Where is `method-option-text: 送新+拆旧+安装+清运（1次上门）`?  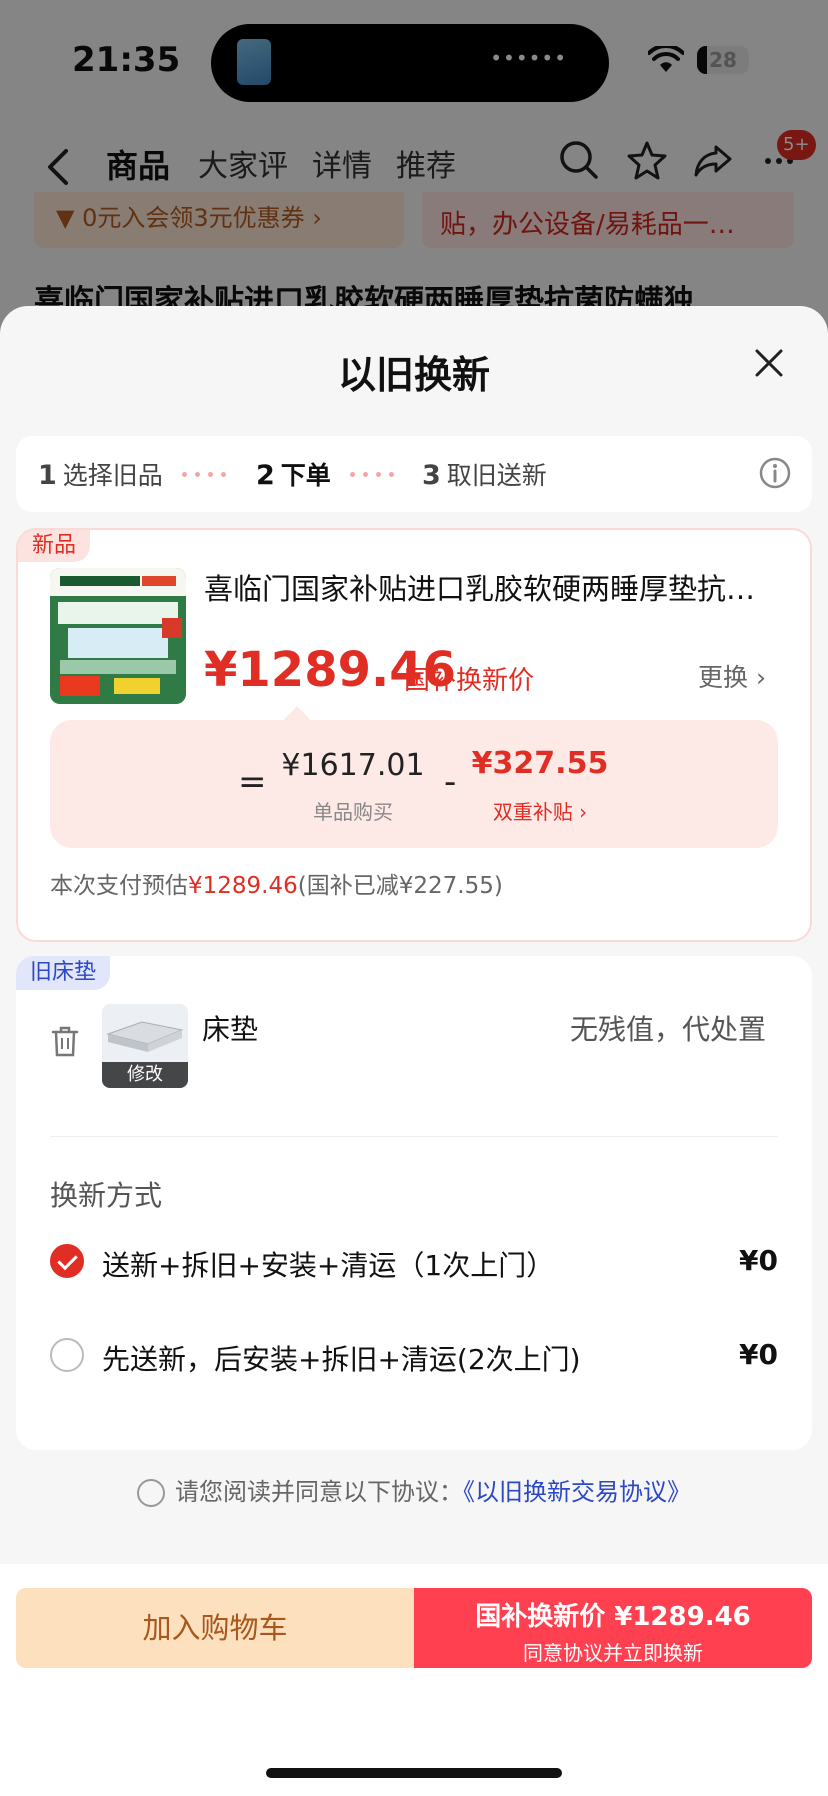 method-option-text: 送新+拆旧+安装+清运（1次上门） is located at coordinates (328, 1265).